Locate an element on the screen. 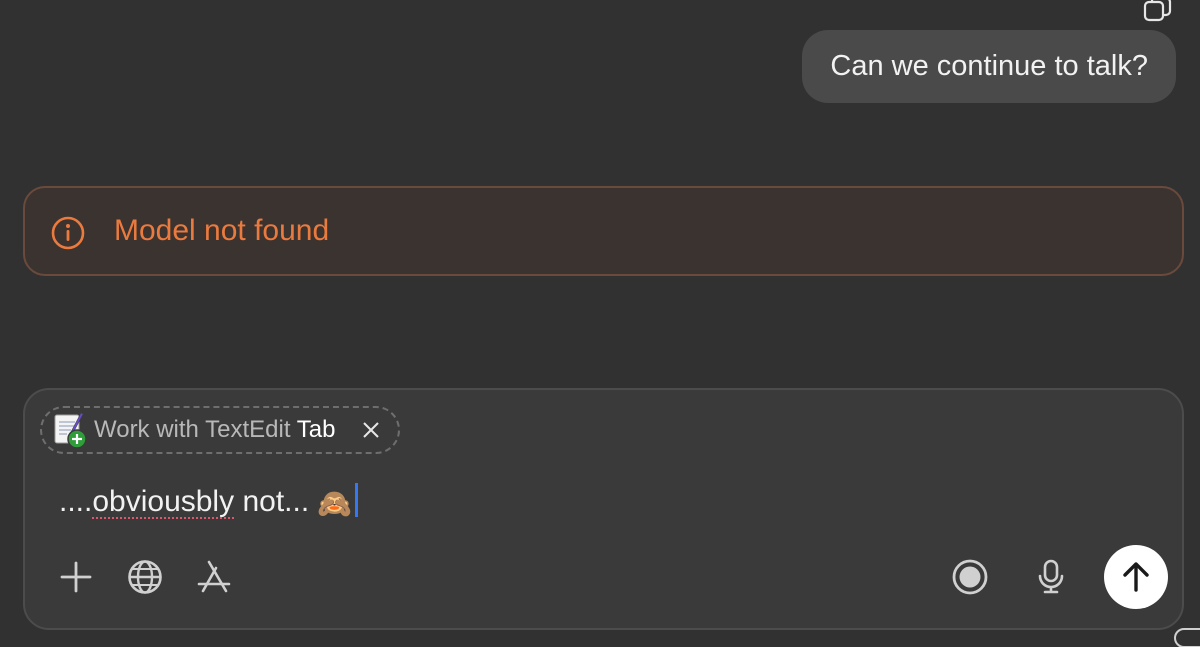 This screenshot has height=647, width=1200. web-search-button is located at coordinates (145, 577).